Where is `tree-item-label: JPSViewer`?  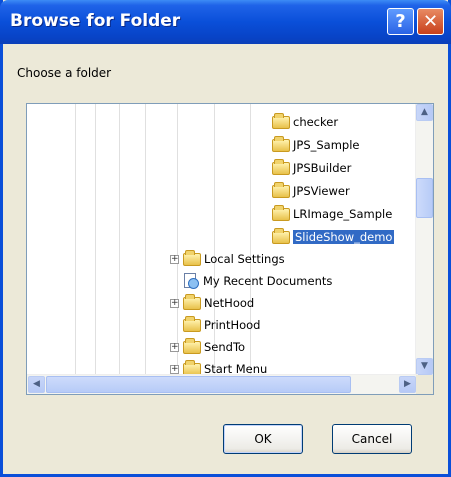
tree-item-label: JPSViewer is located at coordinates (321, 191).